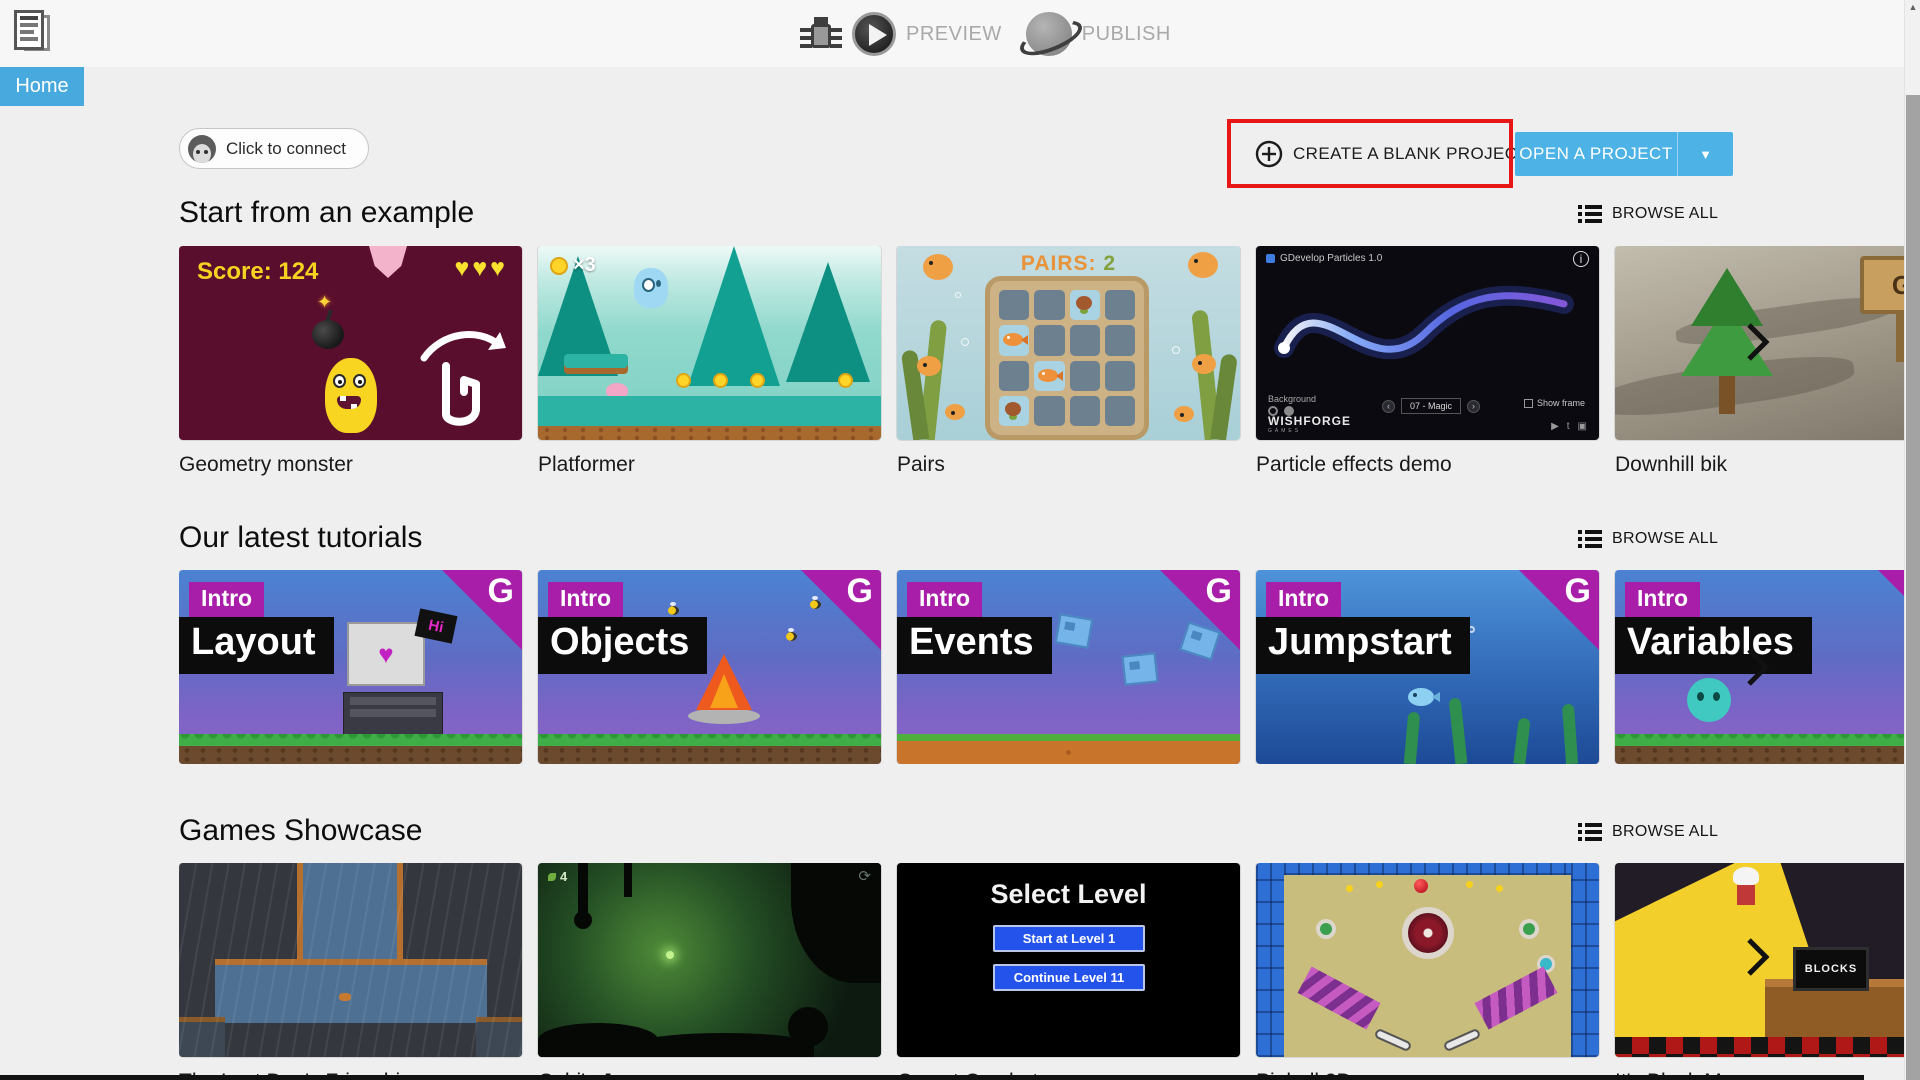 This screenshot has width=1920, height=1080. Describe the element at coordinates (1324, 258) in the screenshot. I see `particle-app-title: GDevelop Particles 1.0` at that location.